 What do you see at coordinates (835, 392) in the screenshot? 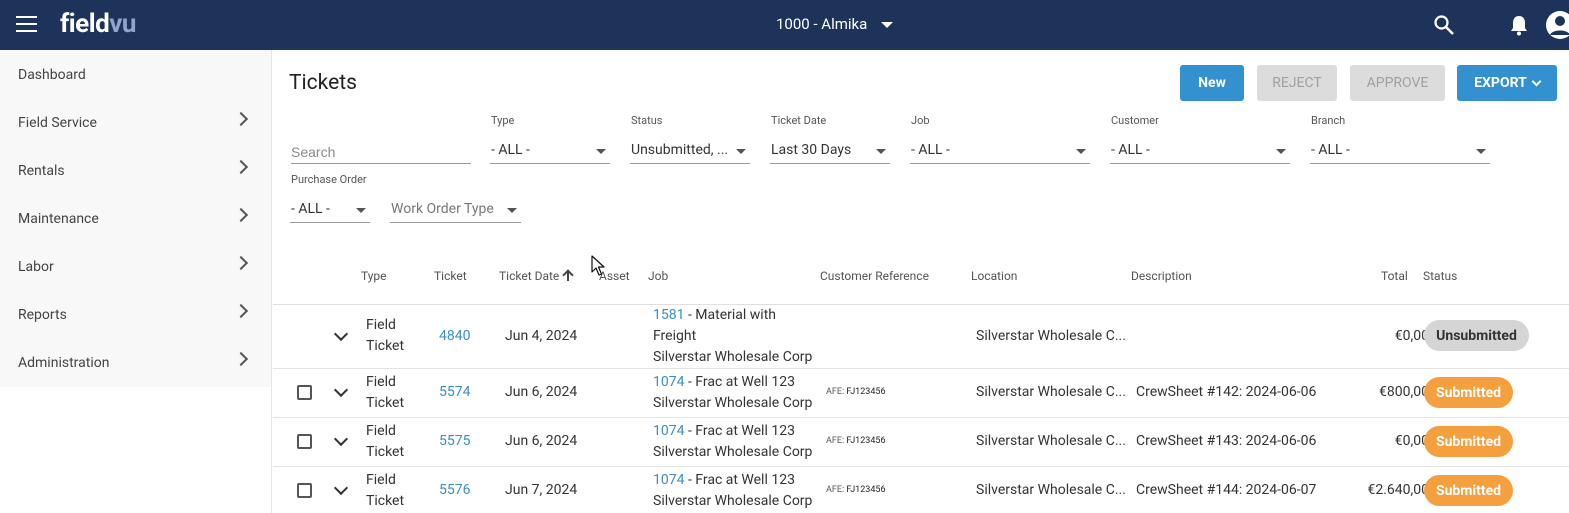
I see `afe-label: AFE:` at bounding box center [835, 392].